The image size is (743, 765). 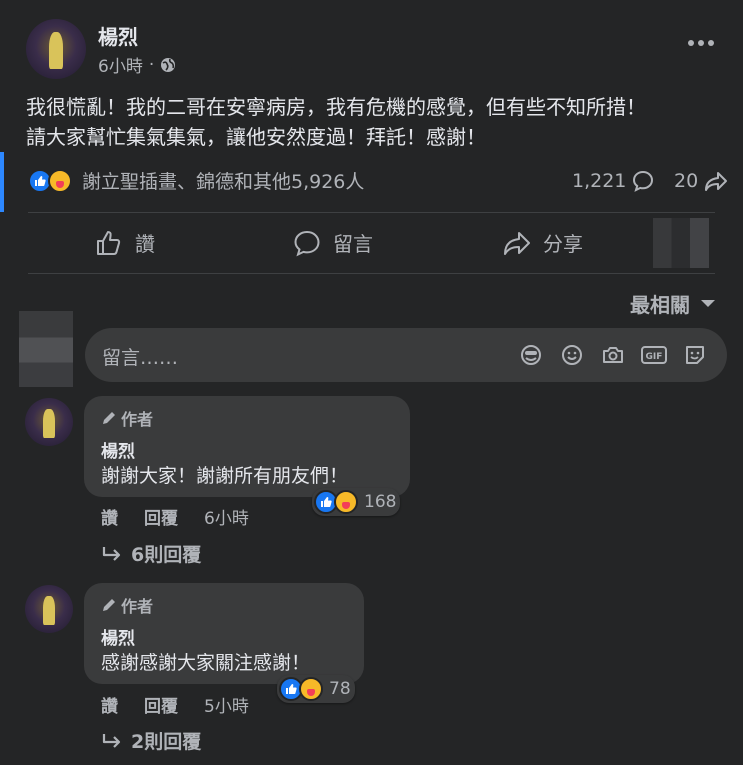 I want to click on comment-label: 留言, so click(x=353, y=244).